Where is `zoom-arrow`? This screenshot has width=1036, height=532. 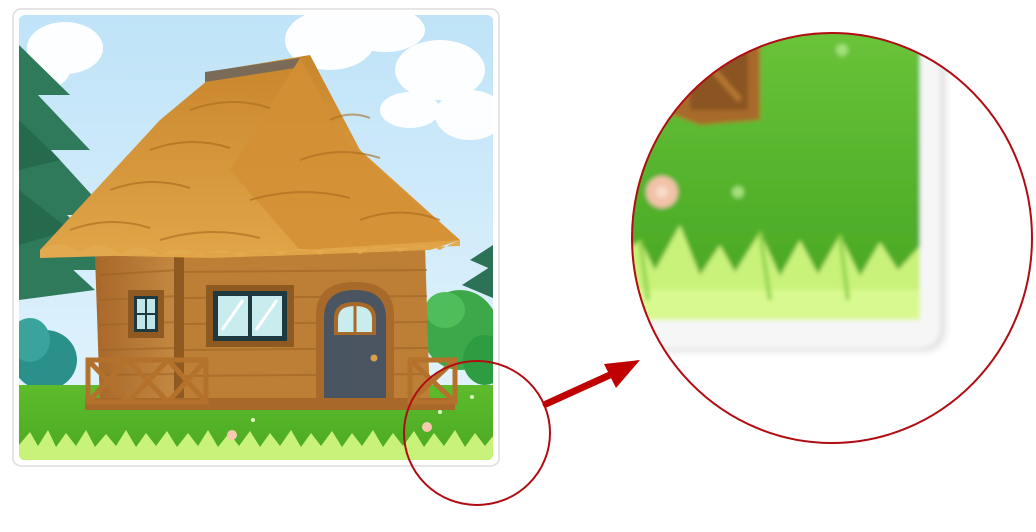
zoom-arrow is located at coordinates (591, 384).